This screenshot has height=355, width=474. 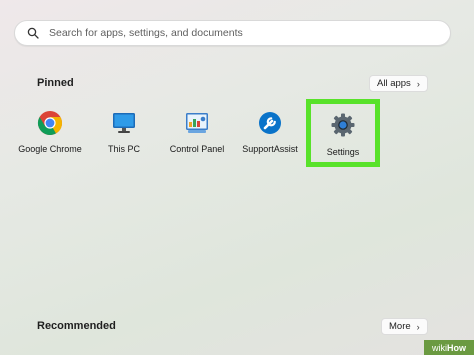 I want to click on pinned-app-settings: Settings, so click(x=343, y=133).